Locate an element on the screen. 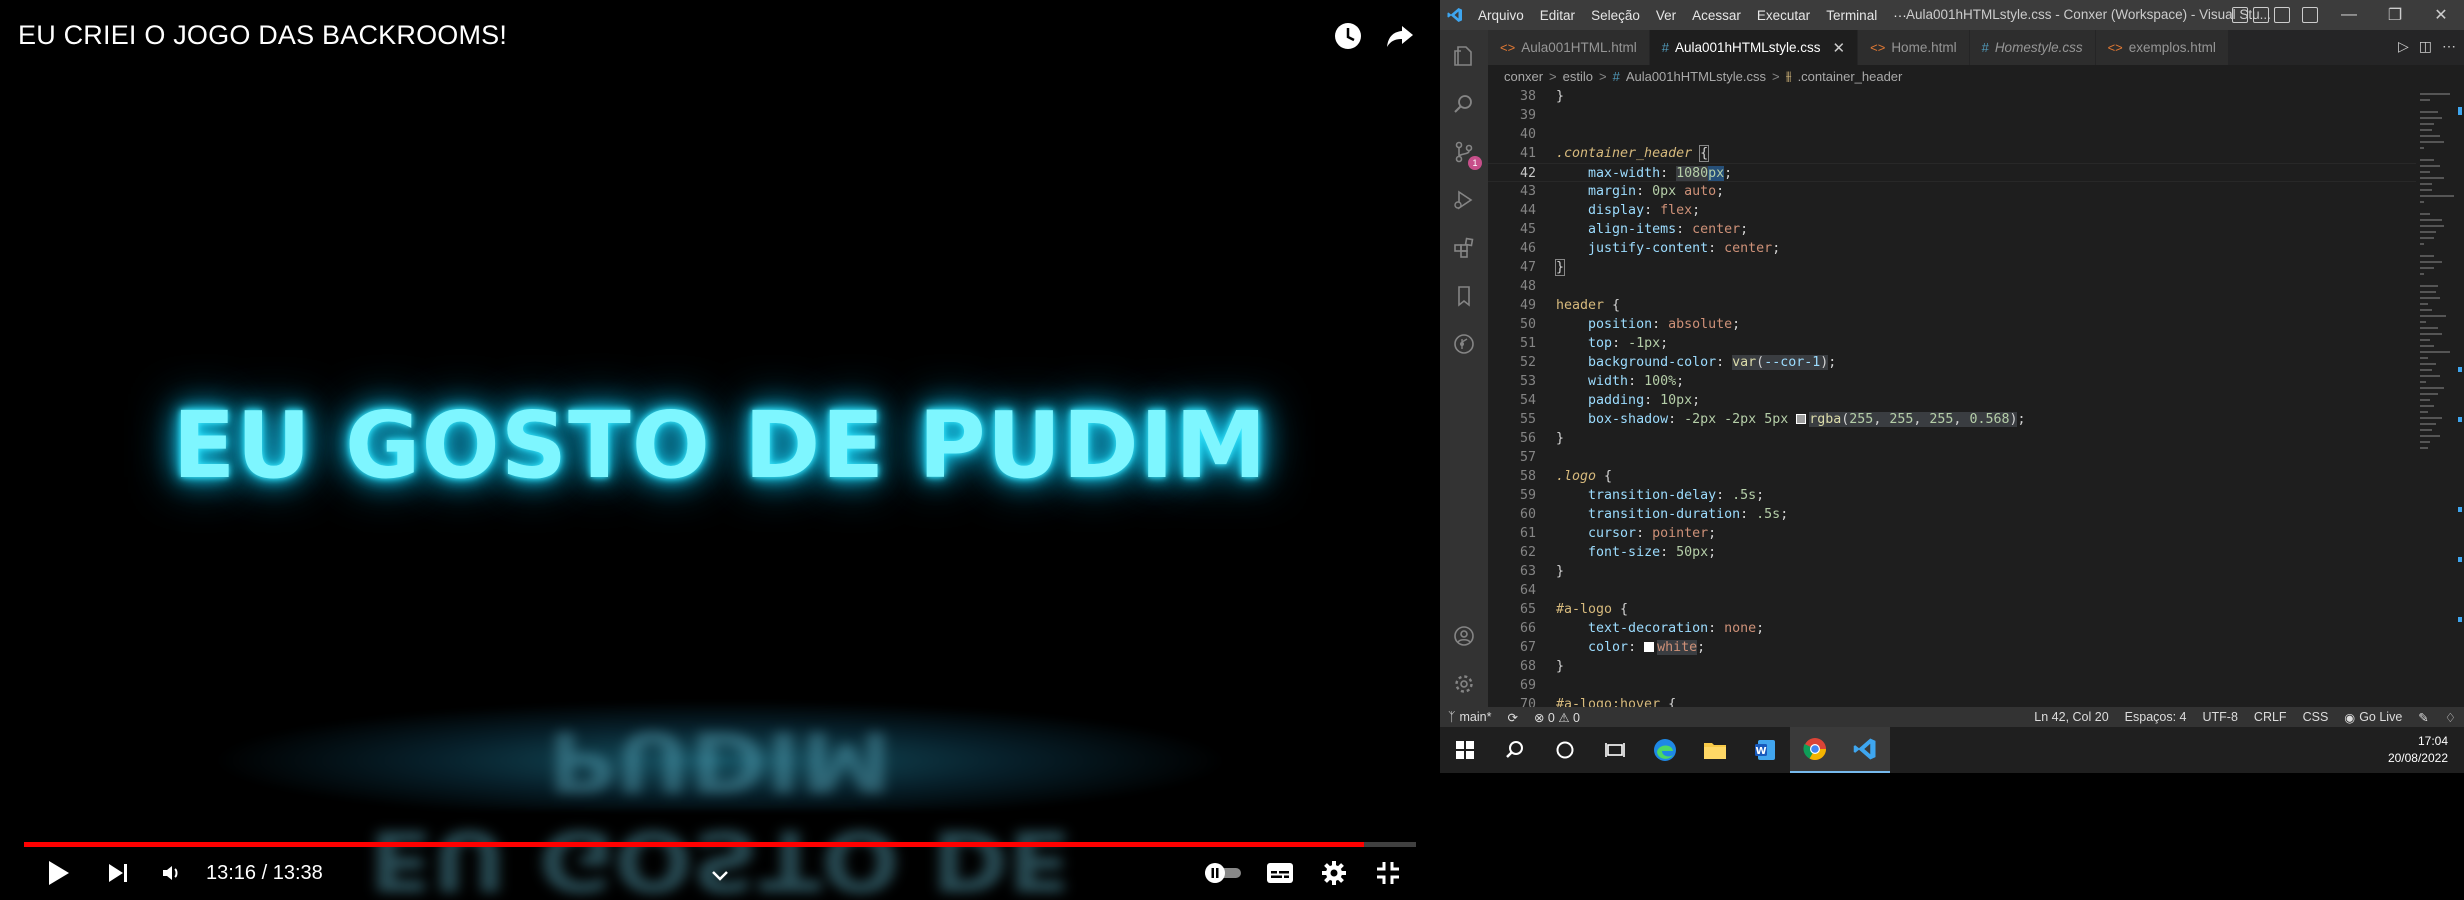 The height and width of the screenshot is (900, 2464). captions-icon is located at coordinates (1280, 873).